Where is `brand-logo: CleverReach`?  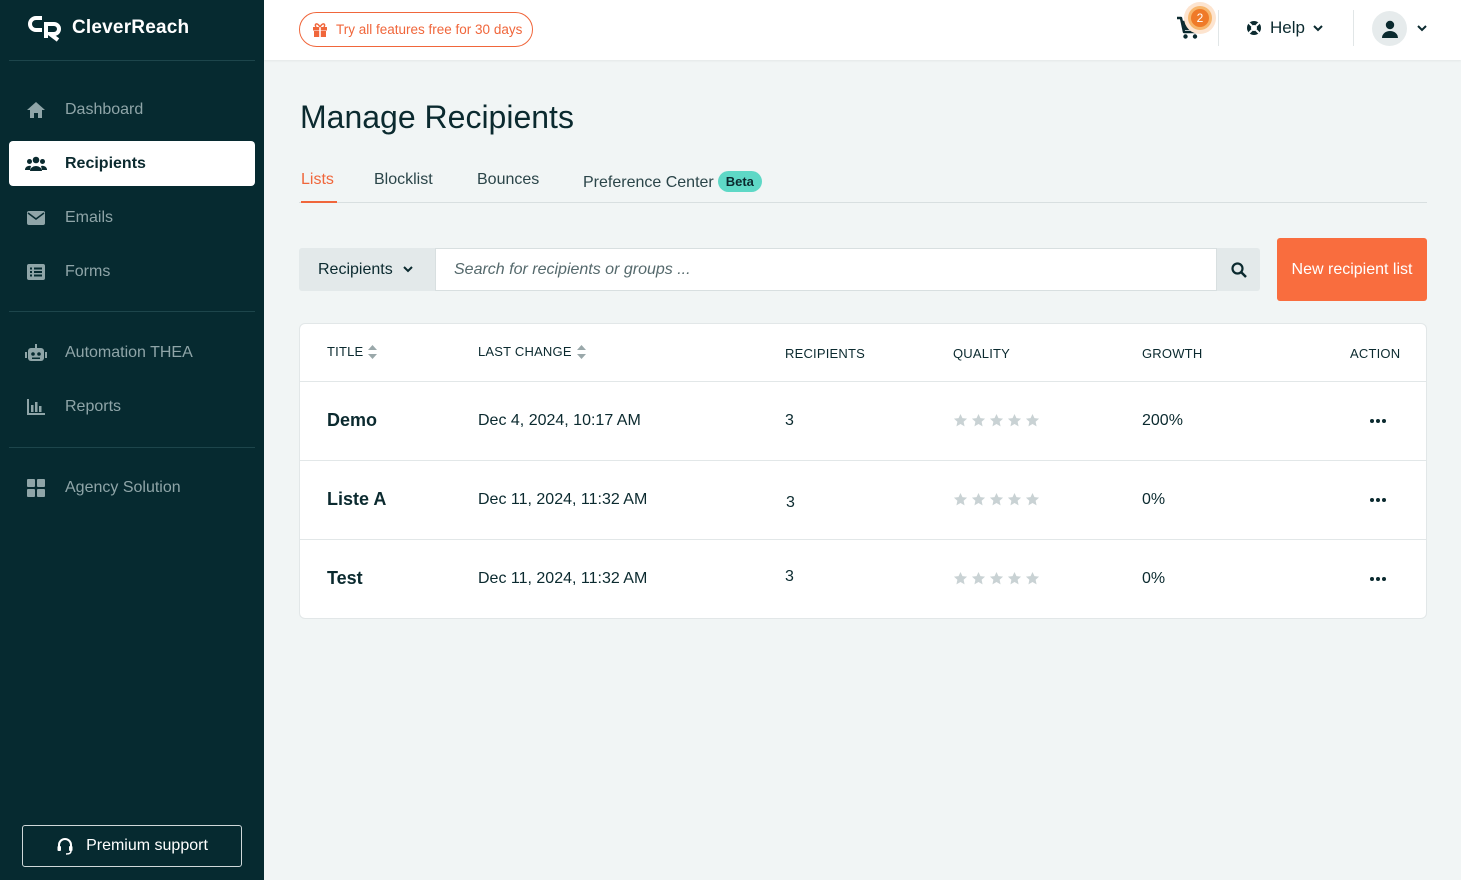
brand-logo: CleverReach is located at coordinates (108, 28).